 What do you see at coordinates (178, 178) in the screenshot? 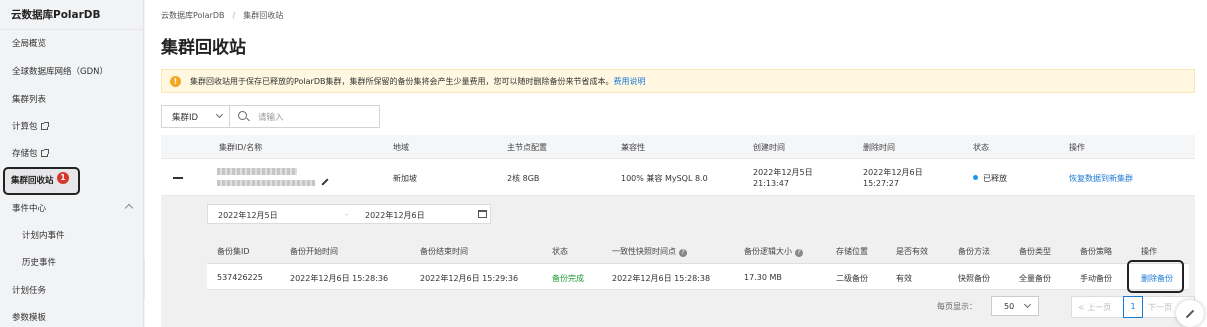
I see `collapse-icon` at bounding box center [178, 178].